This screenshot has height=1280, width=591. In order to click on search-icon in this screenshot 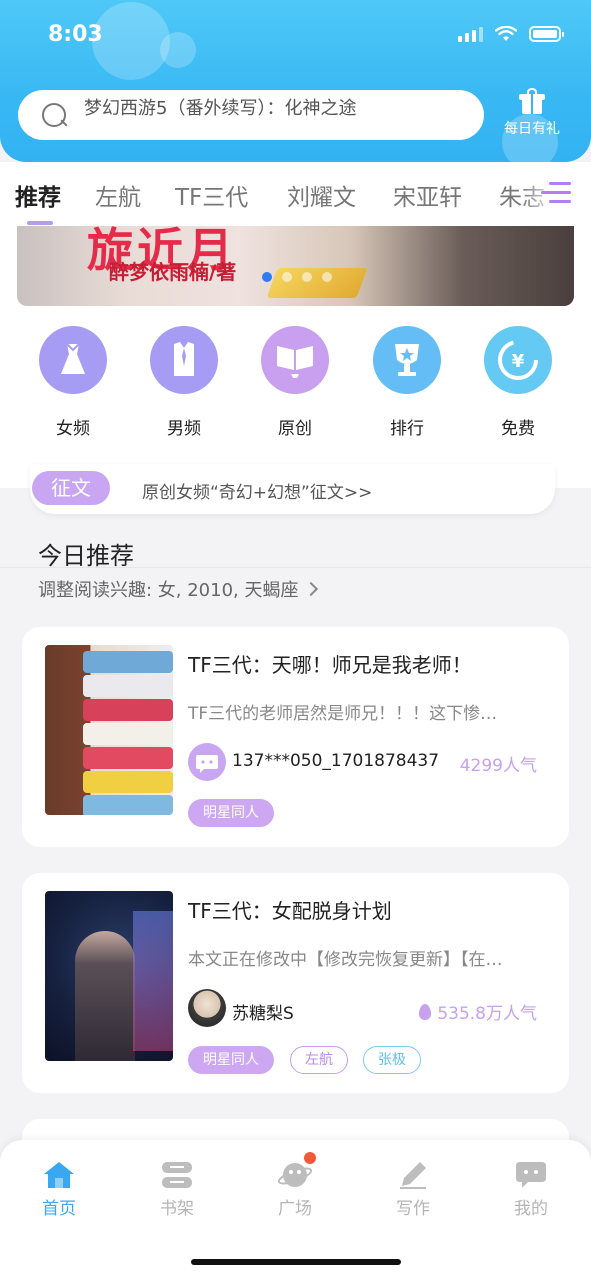, I will do `click(54, 115)`.